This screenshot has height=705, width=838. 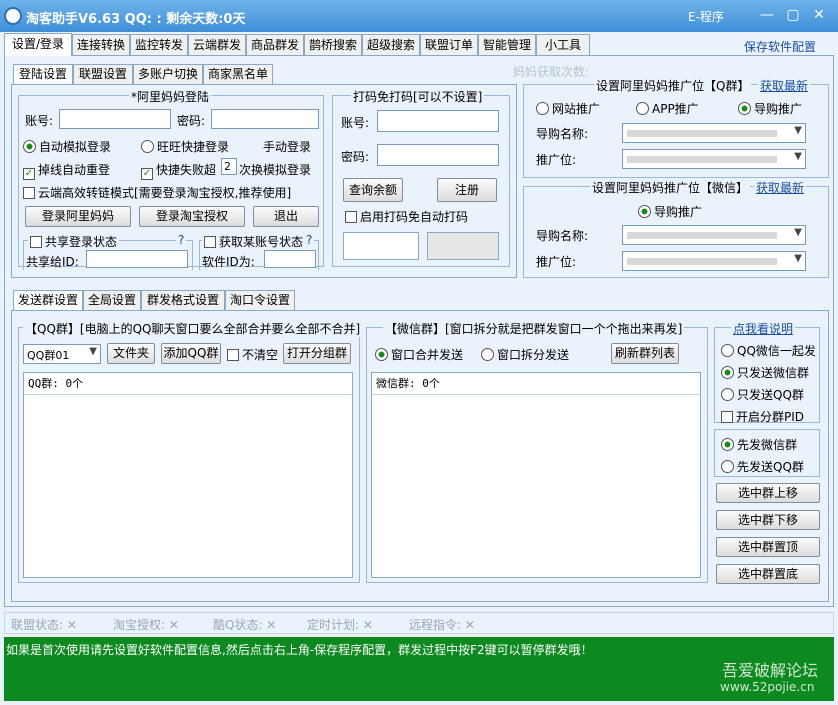 What do you see at coordinates (290, 259) in the screenshot?
I see `software-id-input` at bounding box center [290, 259].